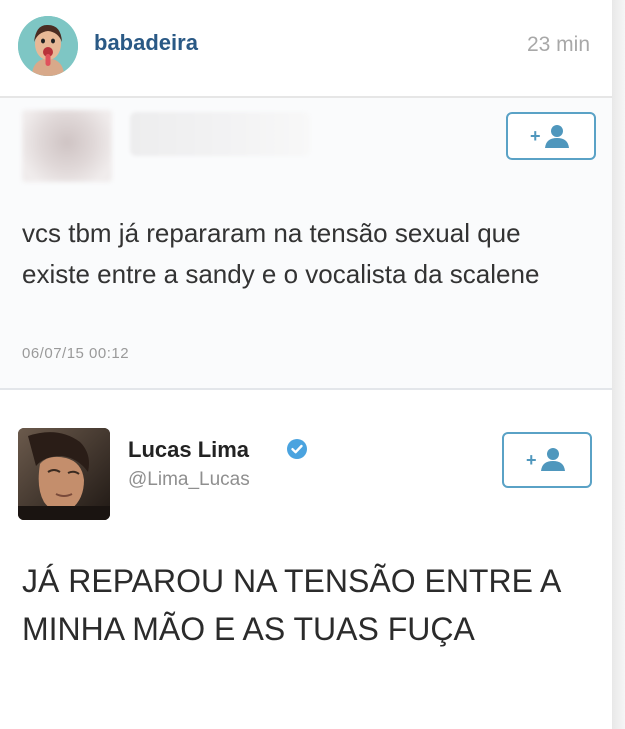  Describe the element at coordinates (146, 43) in the screenshot. I see `username: babadeira` at that location.